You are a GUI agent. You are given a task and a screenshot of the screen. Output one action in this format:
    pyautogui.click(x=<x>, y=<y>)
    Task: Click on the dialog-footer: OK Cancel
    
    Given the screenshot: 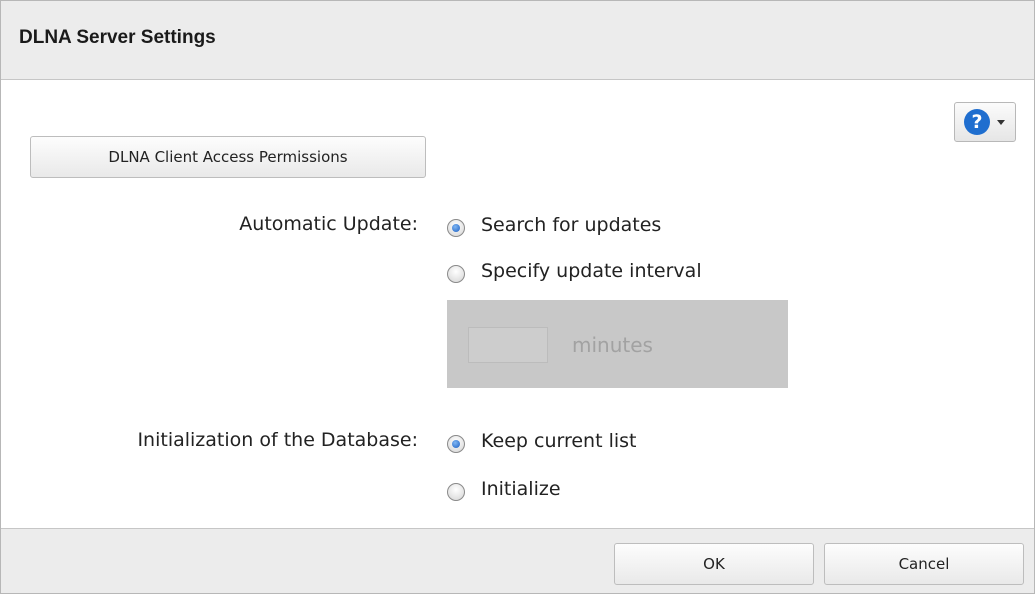 What is the action you would take?
    pyautogui.click(x=517, y=561)
    